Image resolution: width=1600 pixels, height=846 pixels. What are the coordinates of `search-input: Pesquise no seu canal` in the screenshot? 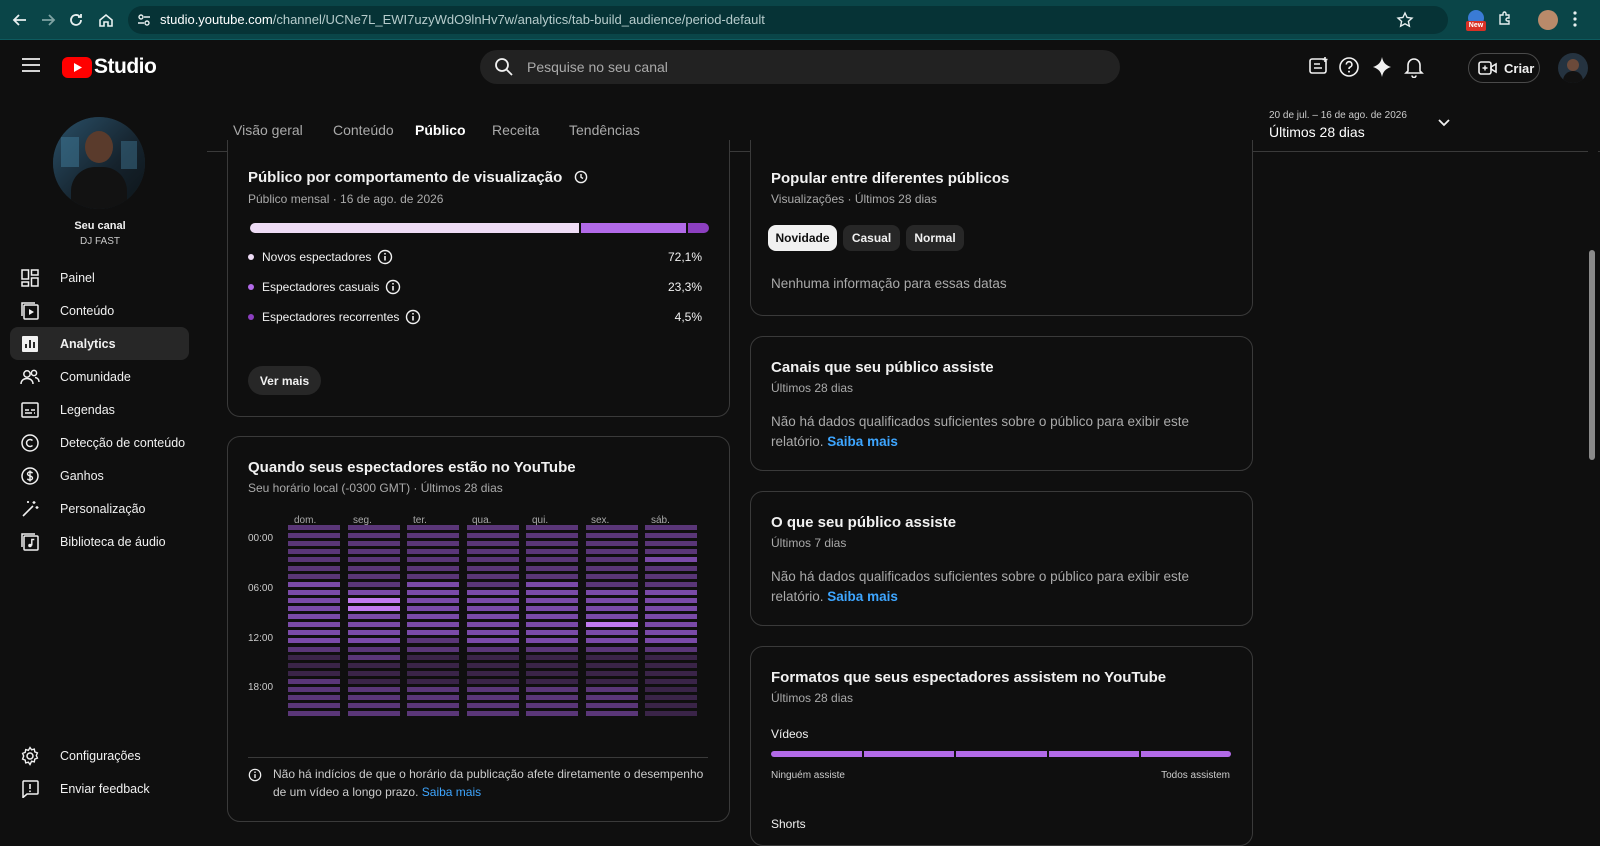 It's located at (597, 67).